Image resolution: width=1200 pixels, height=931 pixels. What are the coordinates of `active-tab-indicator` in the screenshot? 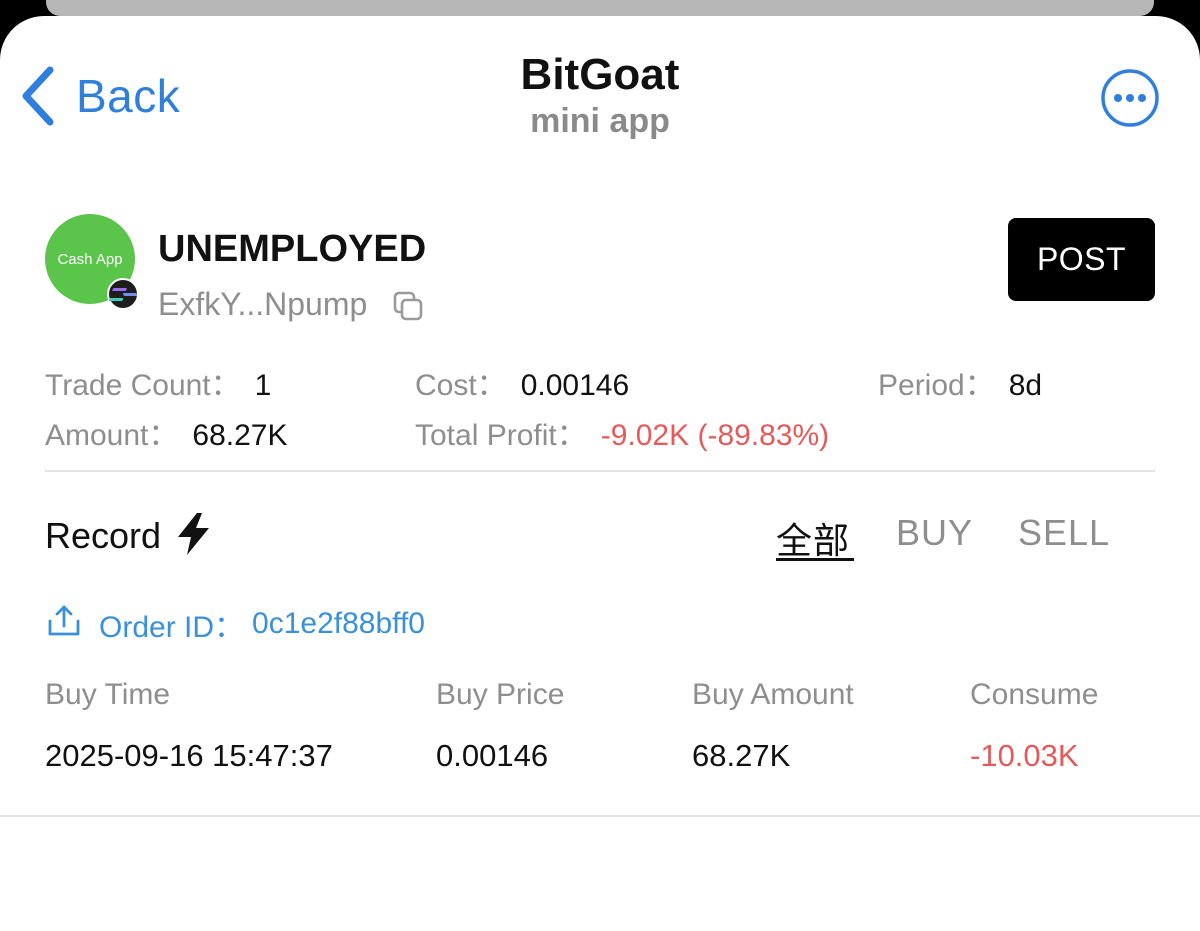 It's located at (815, 559).